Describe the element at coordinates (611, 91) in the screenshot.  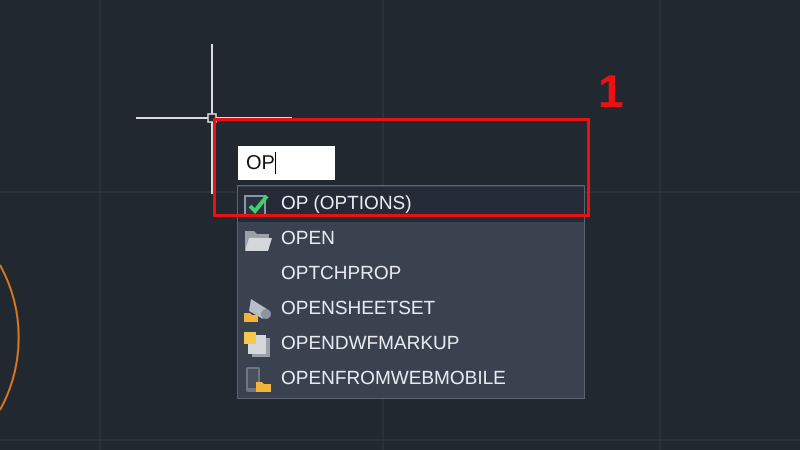
I see `annotation-number: 1` at that location.